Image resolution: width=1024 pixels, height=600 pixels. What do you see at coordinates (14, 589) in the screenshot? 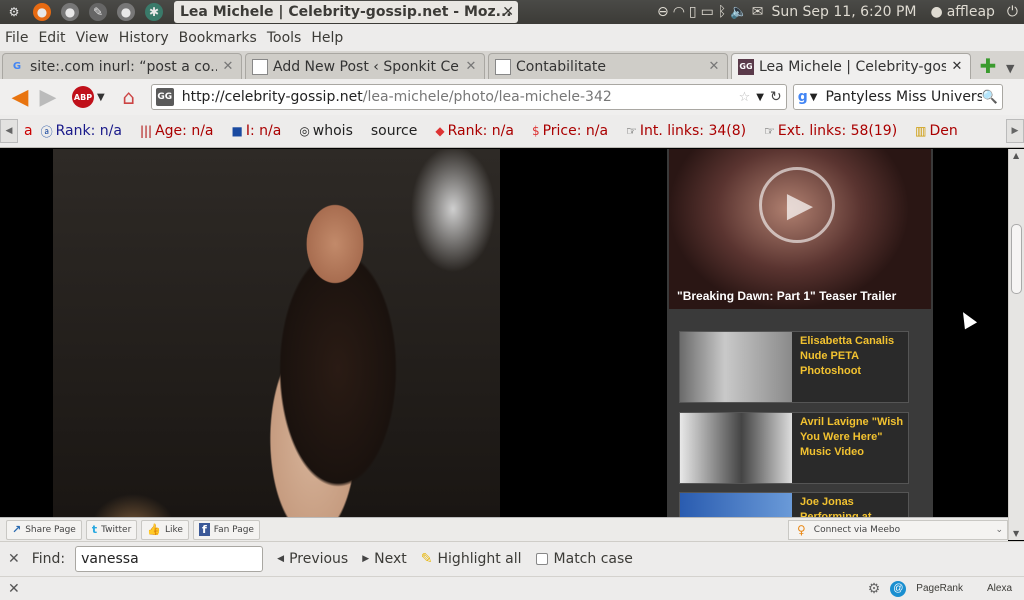
I see `status-close-icon: ✕` at bounding box center [14, 589].